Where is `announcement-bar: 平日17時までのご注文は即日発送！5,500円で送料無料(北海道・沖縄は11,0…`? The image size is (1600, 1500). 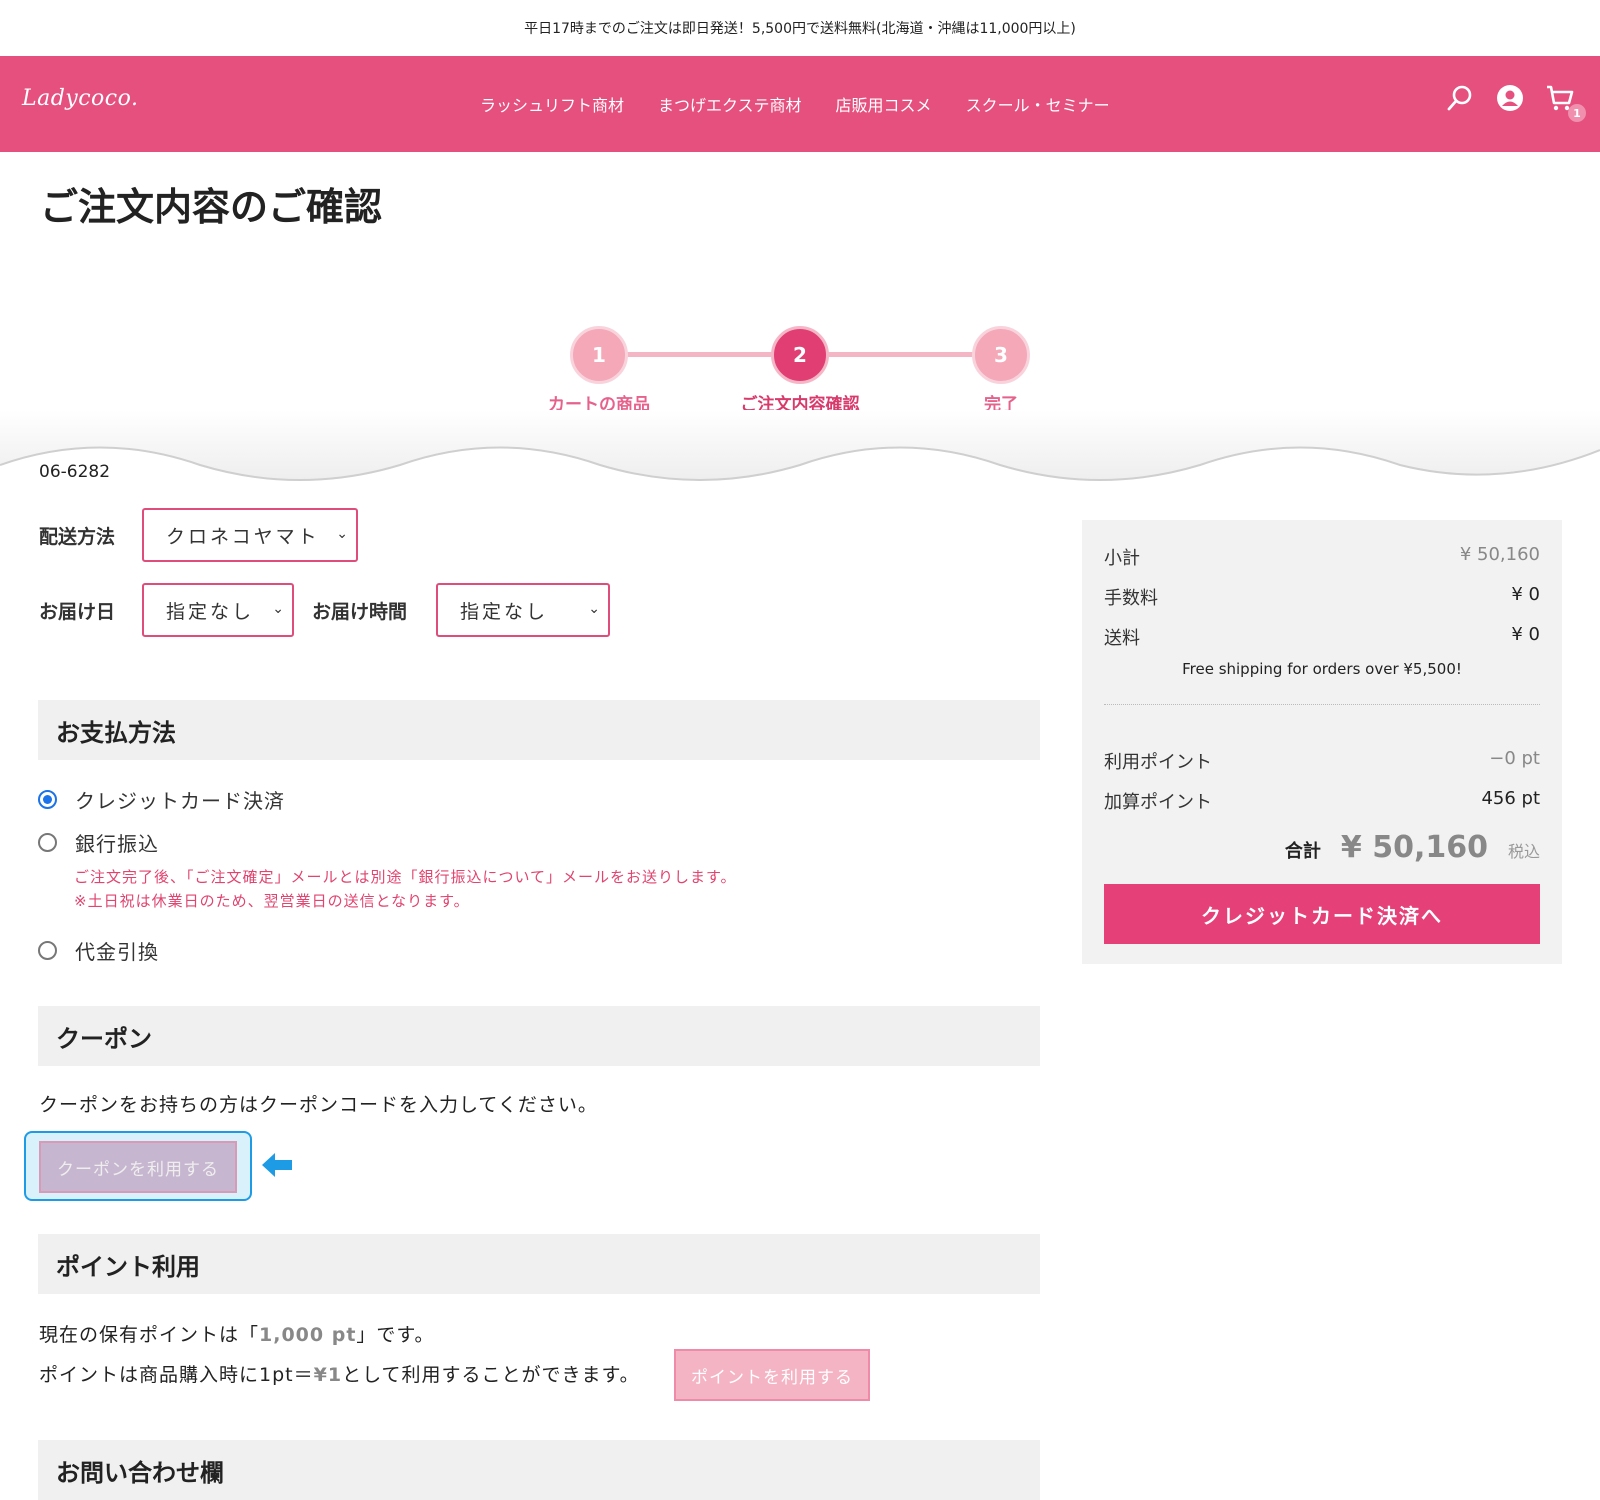
announcement-bar: 平日17時までのご注文は即日発送！5,500円で送料無料(北海道・沖縄は11,0… is located at coordinates (800, 28).